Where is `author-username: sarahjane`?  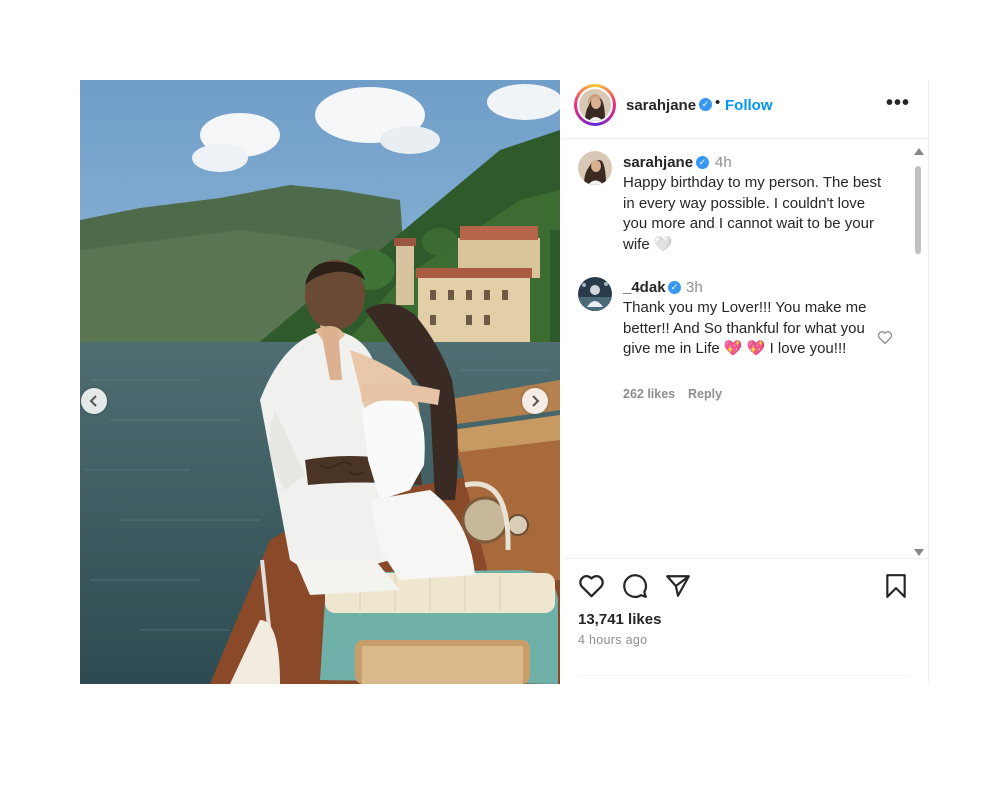
author-username: sarahjane is located at coordinates (661, 105).